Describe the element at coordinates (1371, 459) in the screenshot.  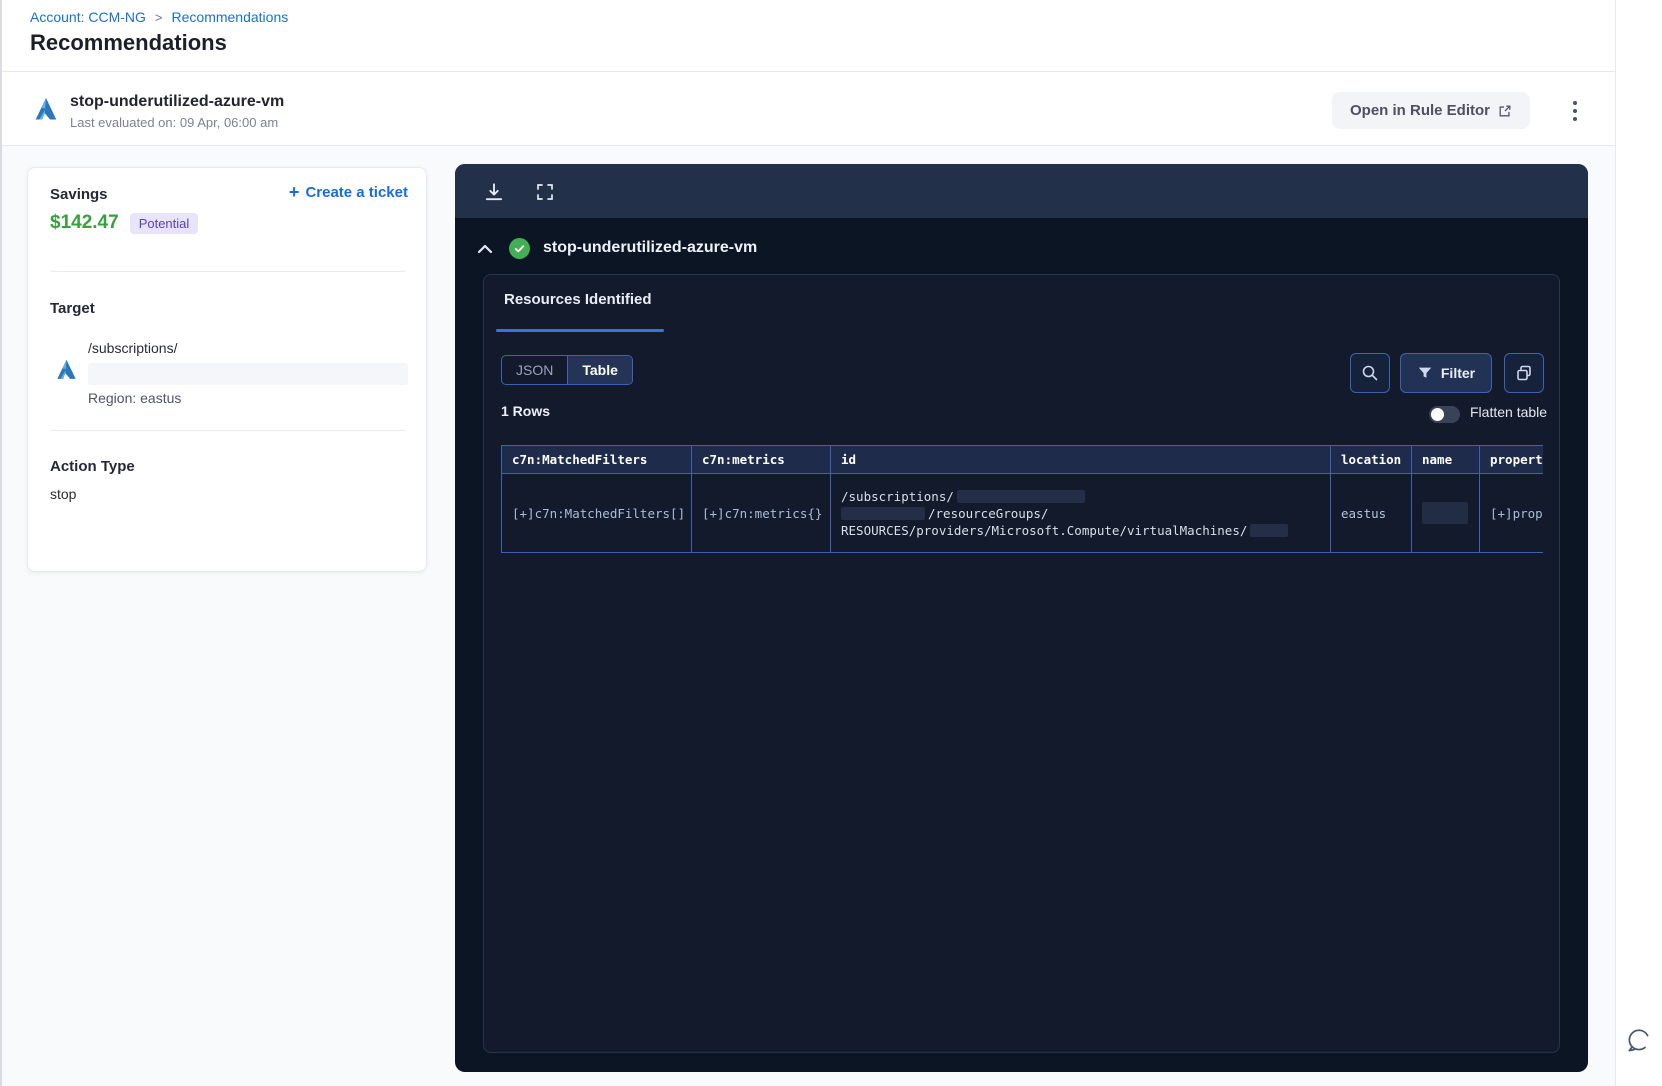
I see `col-header-location: location` at that location.